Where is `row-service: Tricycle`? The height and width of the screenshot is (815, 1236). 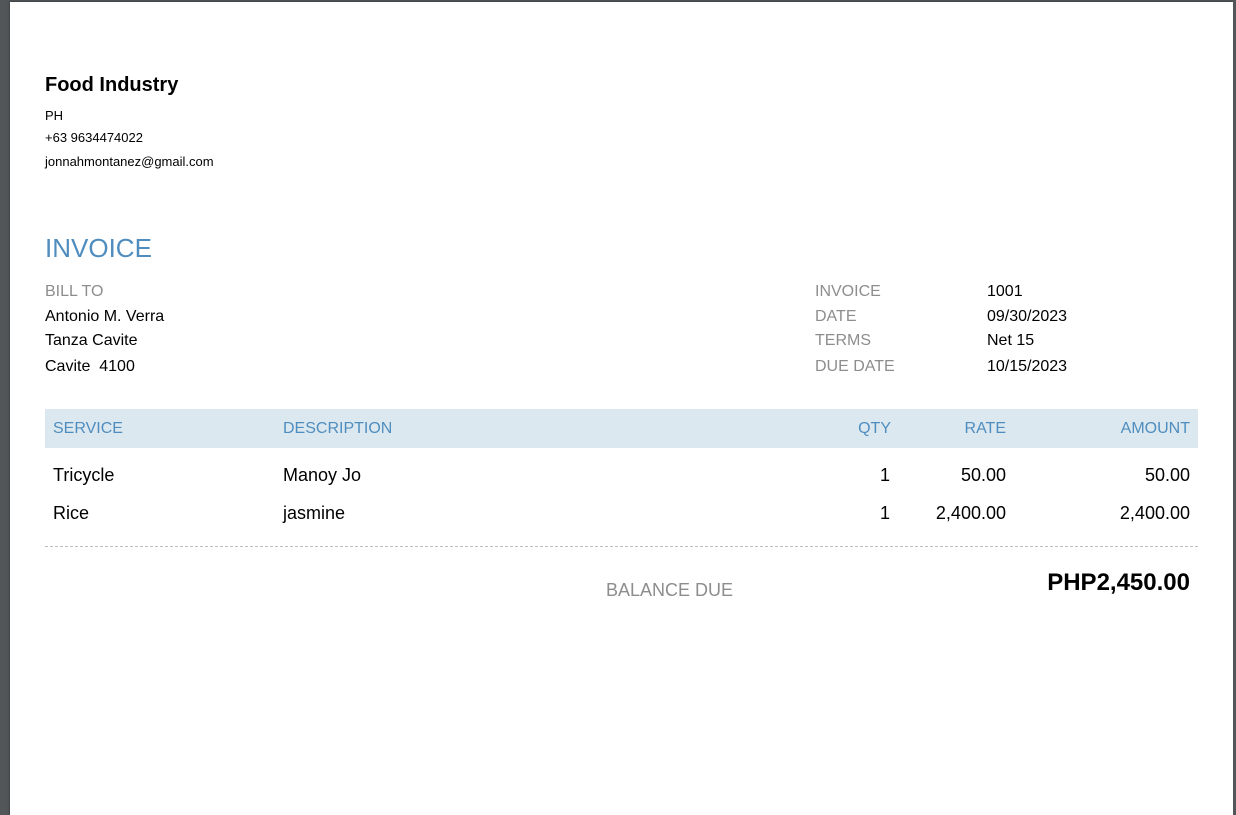
row-service: Tricycle is located at coordinates (84, 475).